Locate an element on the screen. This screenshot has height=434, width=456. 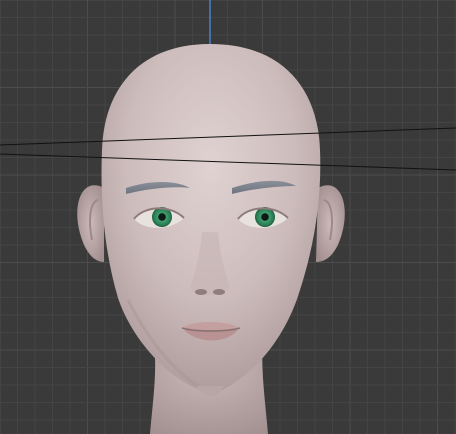
left-ear is located at coordinates (90, 223).